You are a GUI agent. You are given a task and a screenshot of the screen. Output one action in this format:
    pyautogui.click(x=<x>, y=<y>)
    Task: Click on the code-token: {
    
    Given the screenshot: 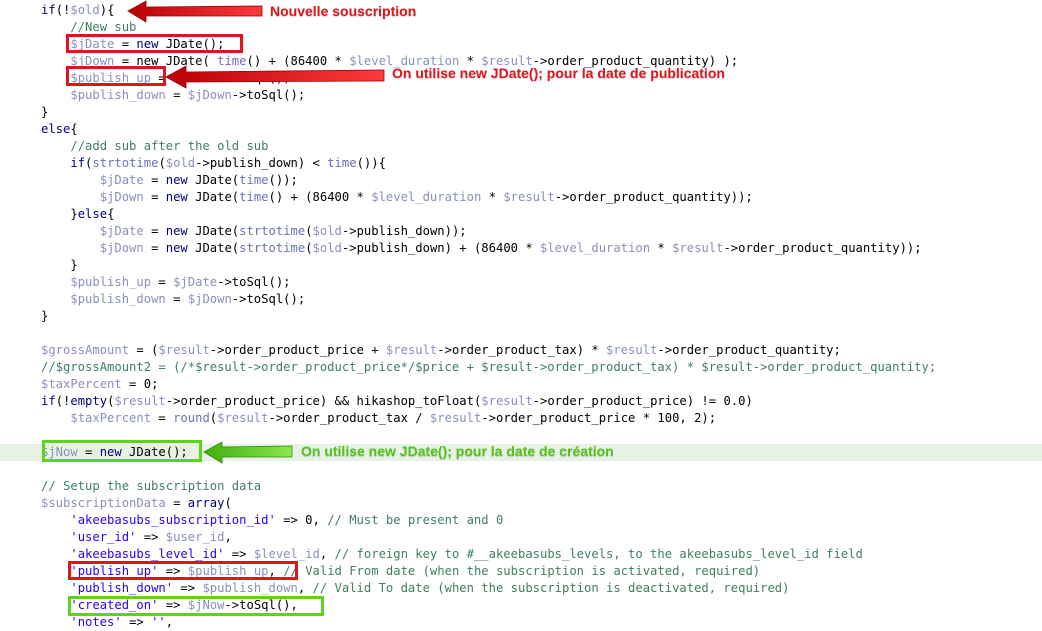 What is the action you would take?
    pyautogui.click(x=111, y=214)
    